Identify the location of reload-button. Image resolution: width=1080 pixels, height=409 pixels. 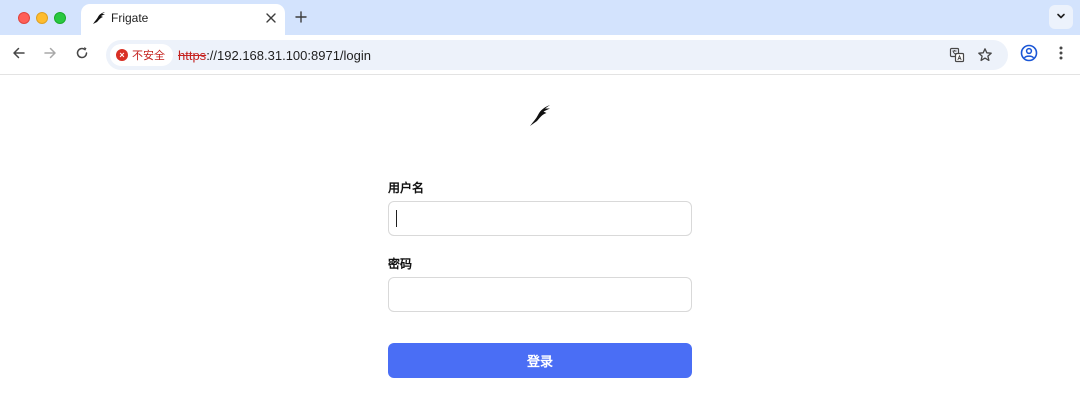
(82, 55).